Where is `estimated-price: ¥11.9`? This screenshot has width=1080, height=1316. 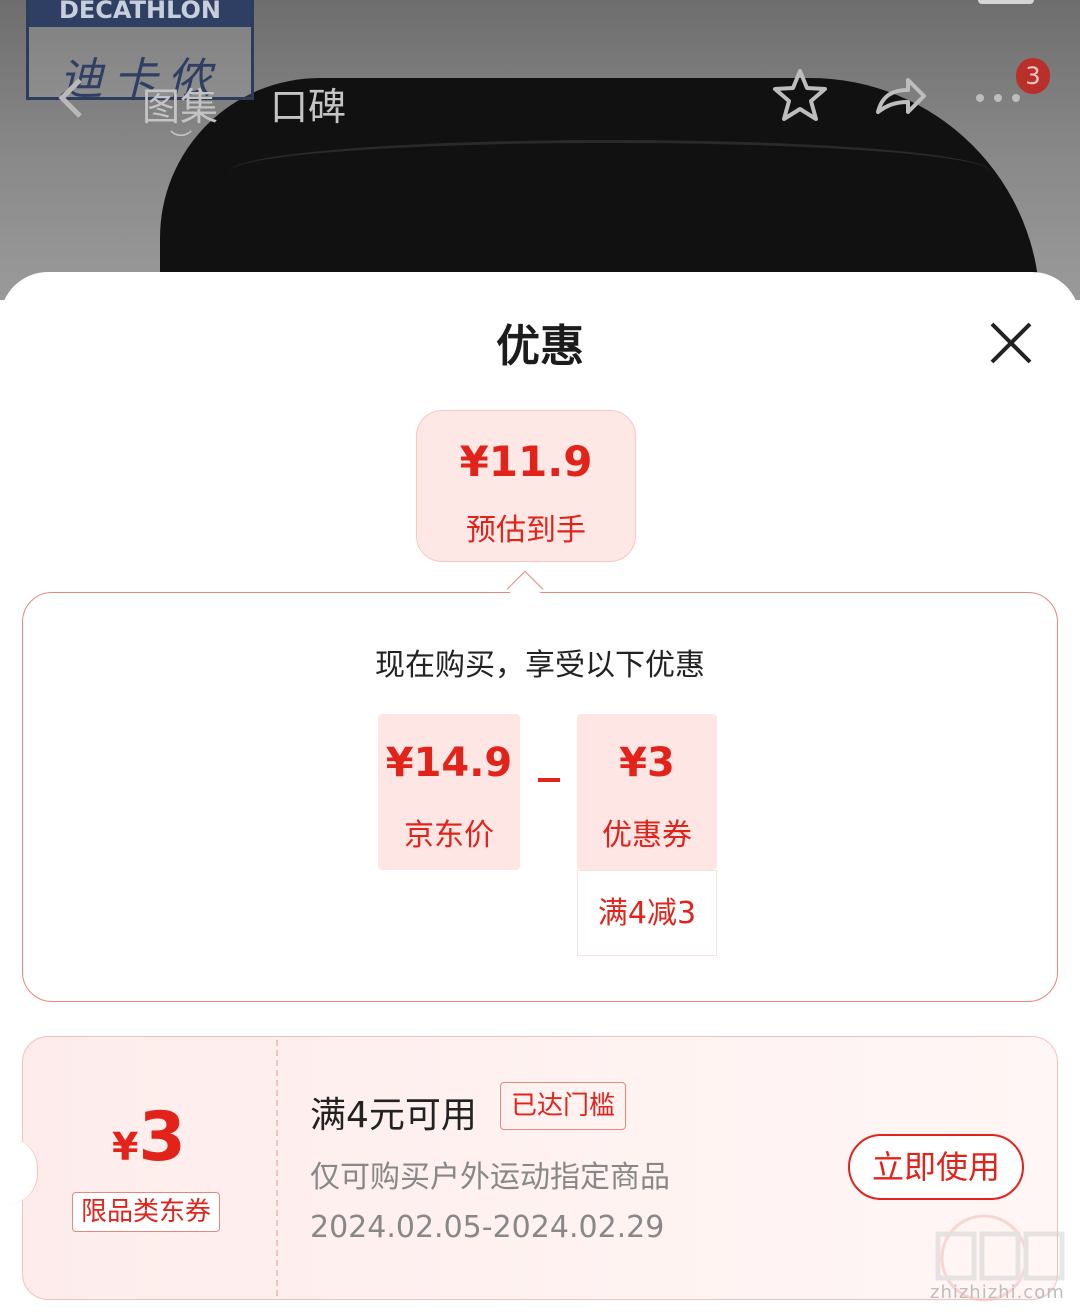
estimated-price: ¥11.9 is located at coordinates (526, 461).